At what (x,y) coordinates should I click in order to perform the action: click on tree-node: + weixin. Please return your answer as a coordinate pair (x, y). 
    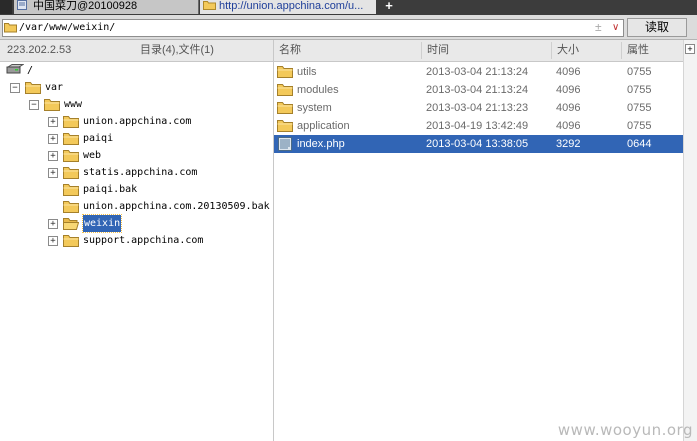
    Looking at the image, I should click on (136, 223).